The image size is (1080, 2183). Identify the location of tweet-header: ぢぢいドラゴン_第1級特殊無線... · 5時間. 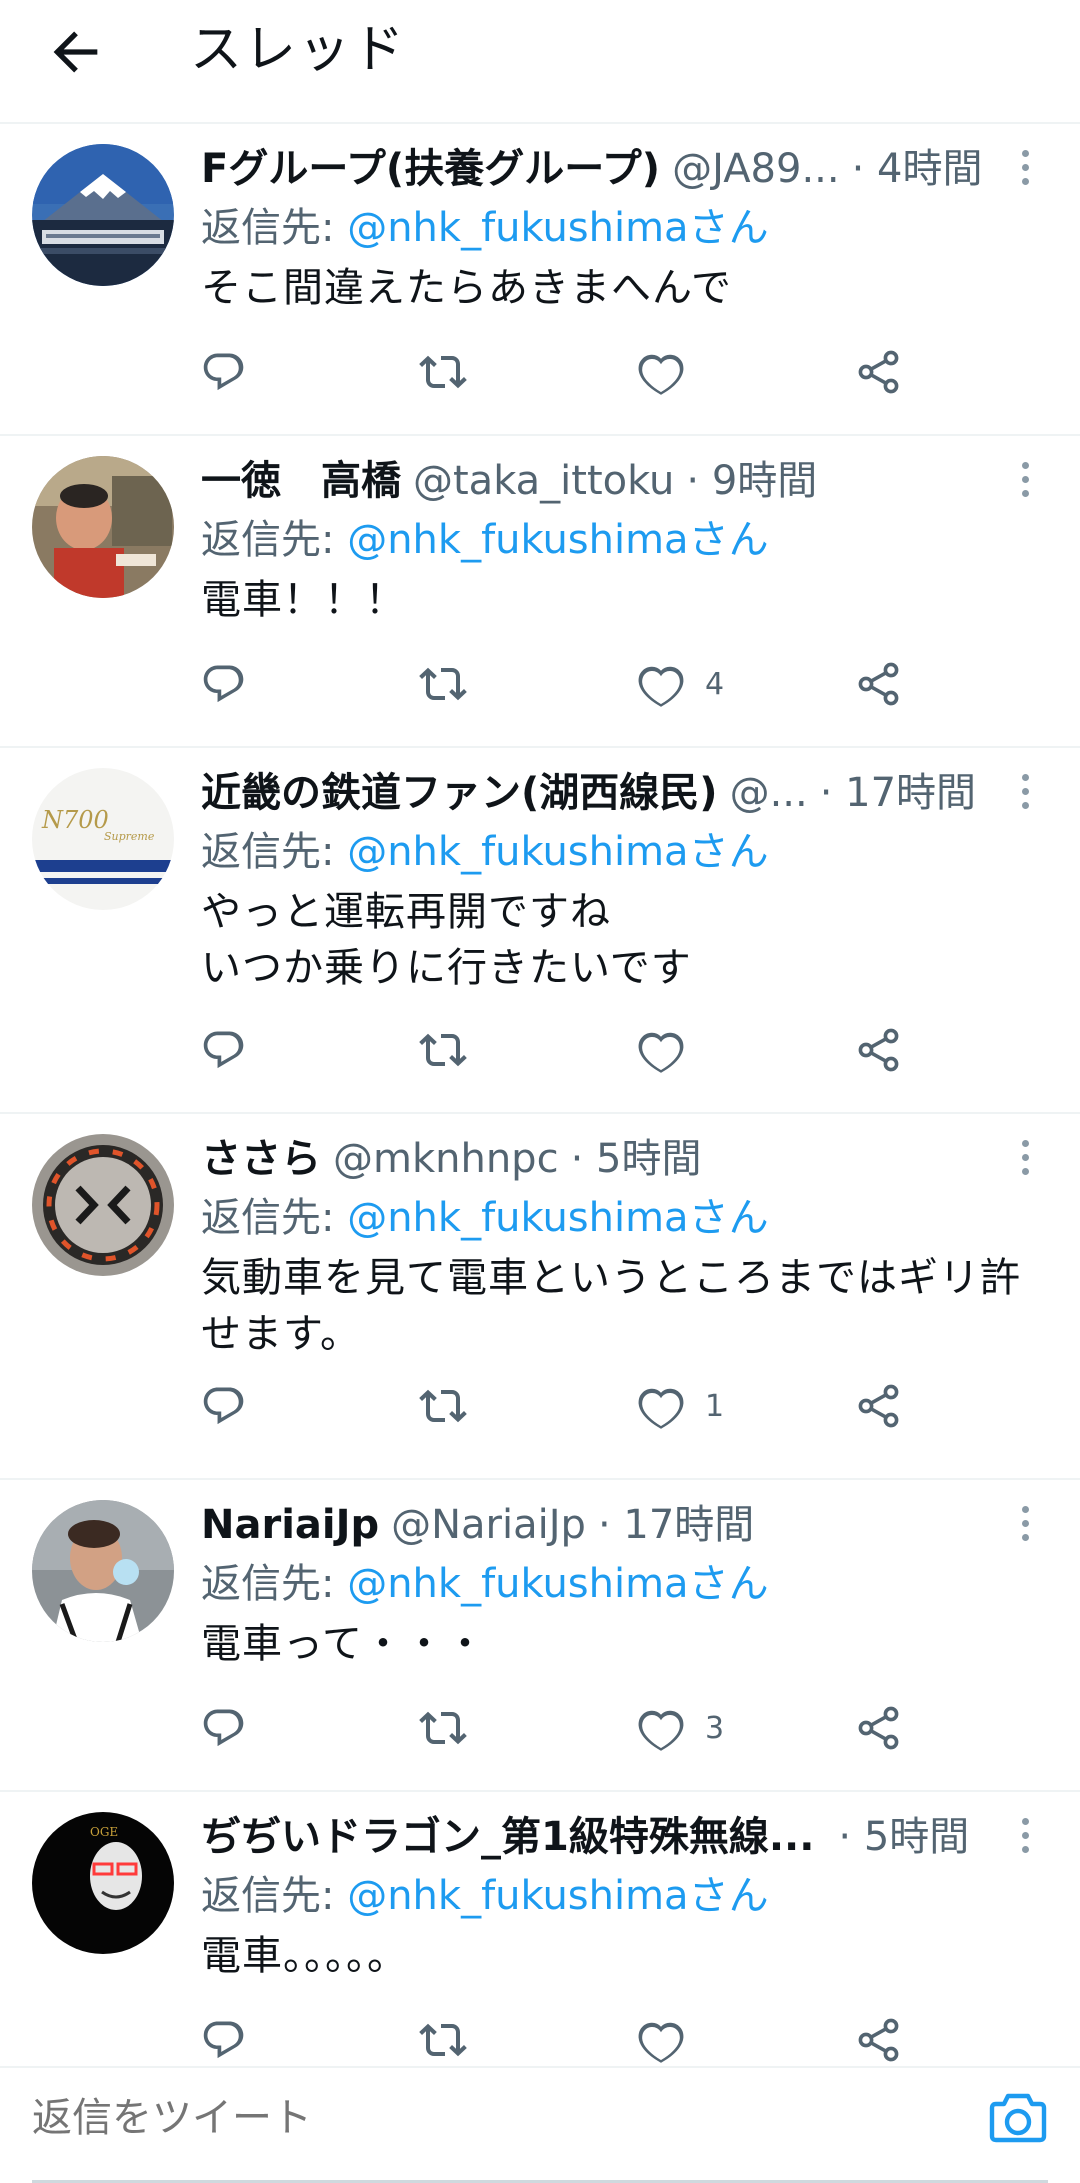
(596, 1837).